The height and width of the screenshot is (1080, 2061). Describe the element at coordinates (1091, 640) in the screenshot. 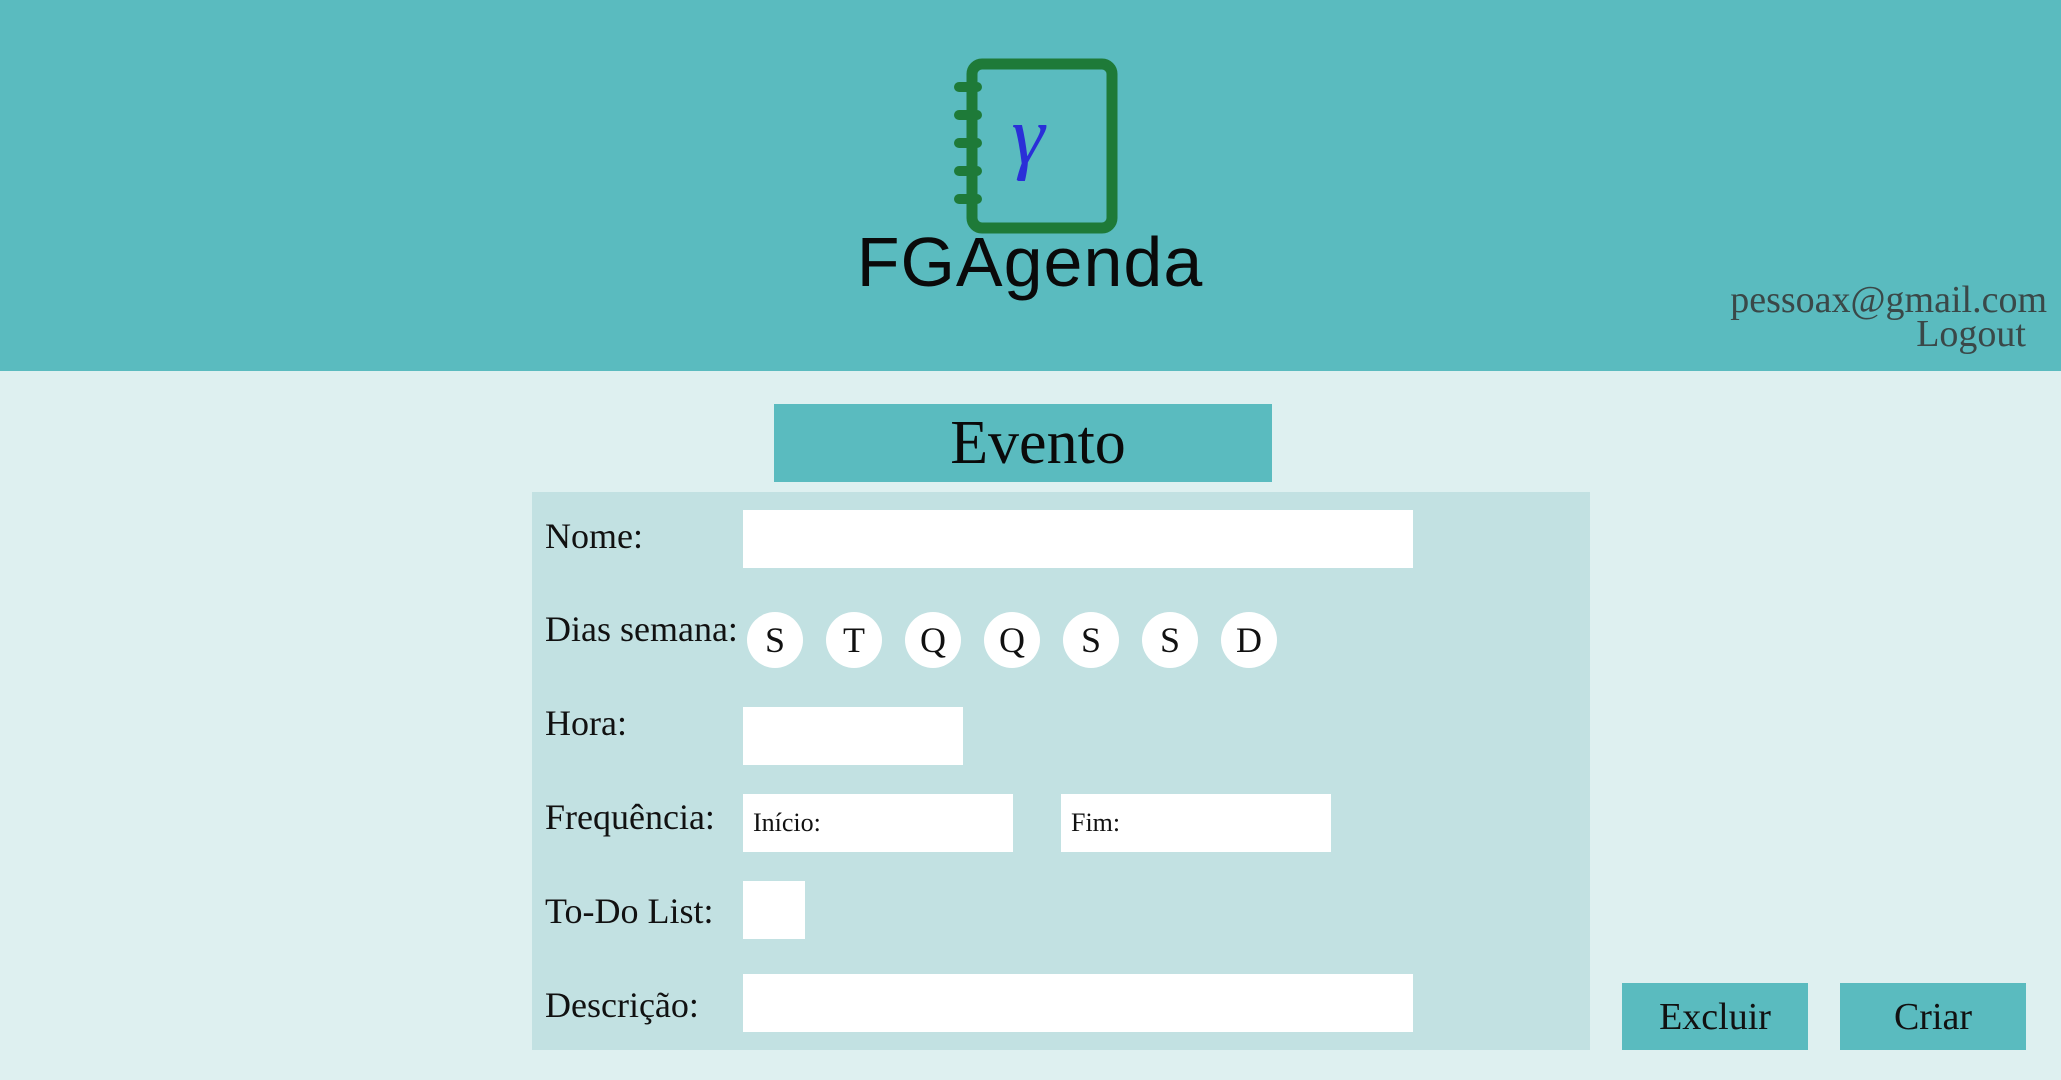

I see `day-toggle-sexta: S` at that location.